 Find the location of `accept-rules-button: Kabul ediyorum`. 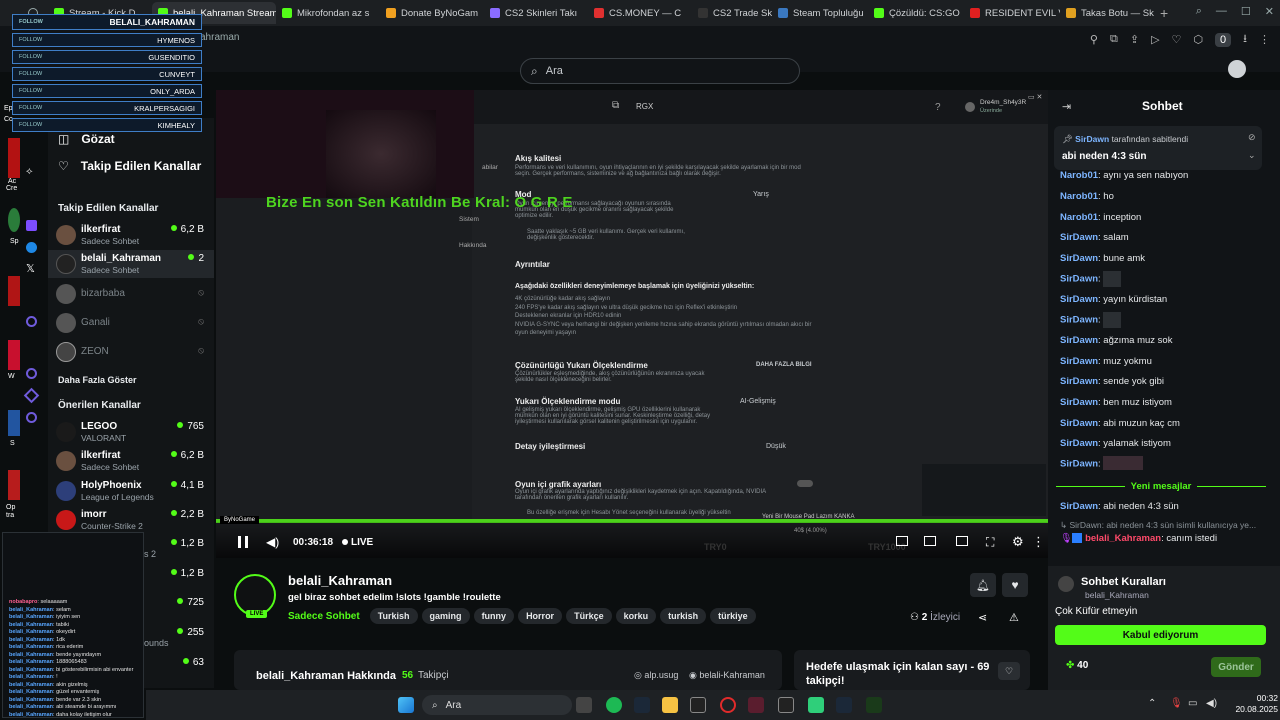

accept-rules-button: Kabul ediyorum is located at coordinates (1160, 635).